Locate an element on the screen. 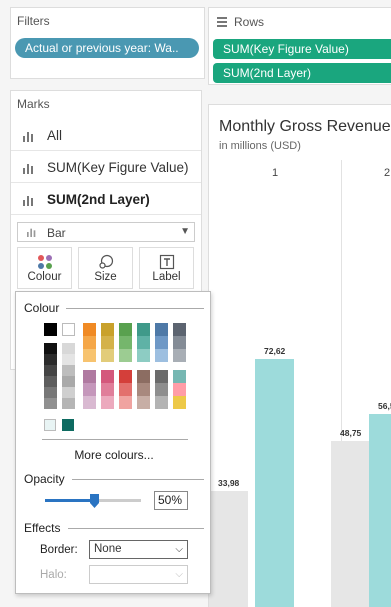  colour-button: Colour is located at coordinates (44, 268).